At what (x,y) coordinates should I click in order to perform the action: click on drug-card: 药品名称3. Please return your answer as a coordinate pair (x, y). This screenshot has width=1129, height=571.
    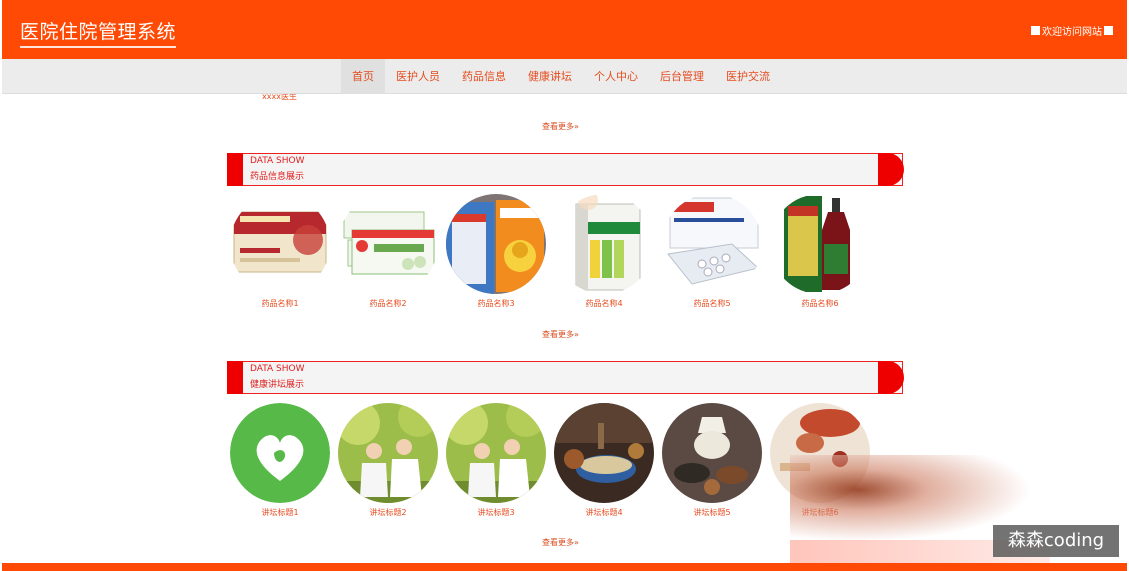
    Looking at the image, I should click on (496, 251).